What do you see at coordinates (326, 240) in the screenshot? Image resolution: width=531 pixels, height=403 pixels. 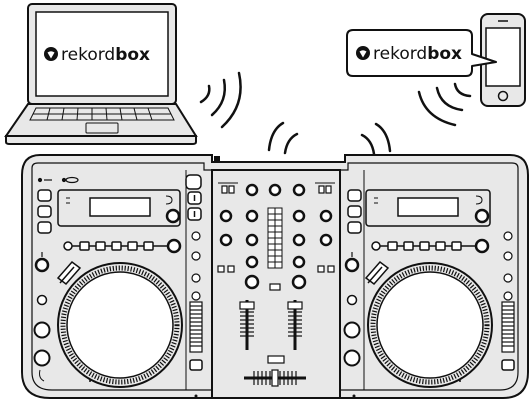 I see `mixer-headphone-level-knob` at bounding box center [326, 240].